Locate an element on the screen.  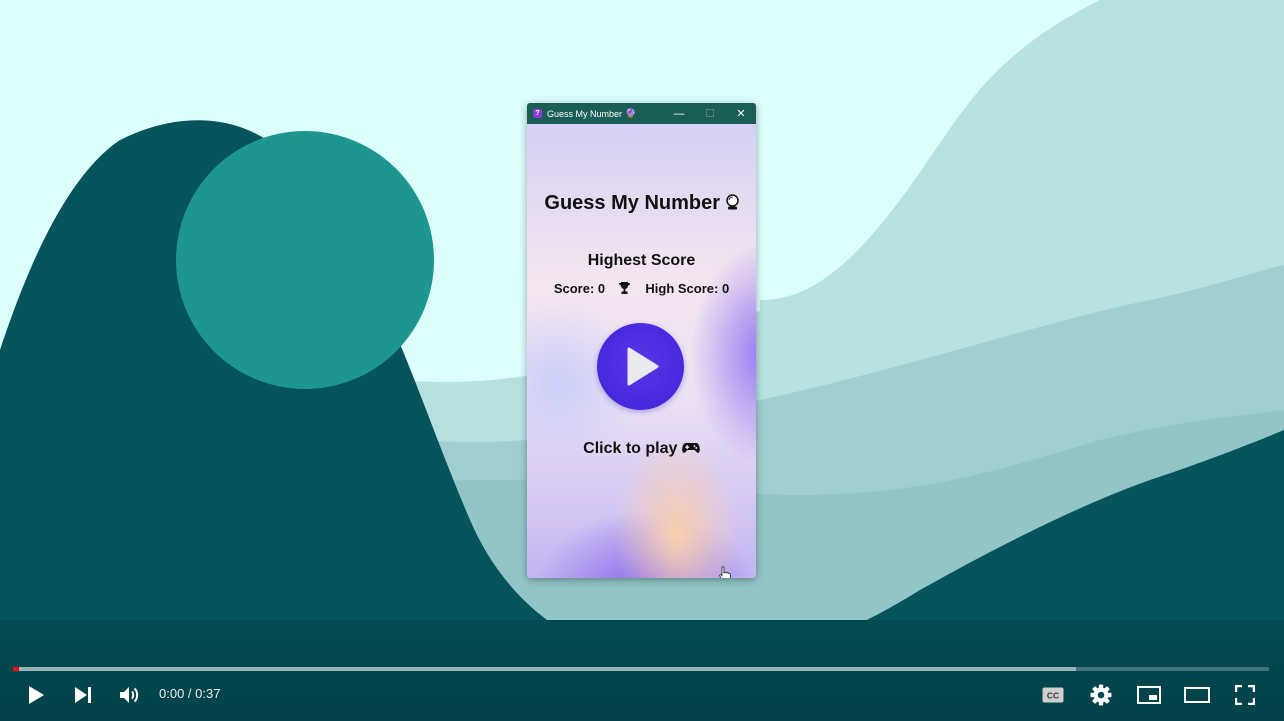
next-button is located at coordinates (83, 695).